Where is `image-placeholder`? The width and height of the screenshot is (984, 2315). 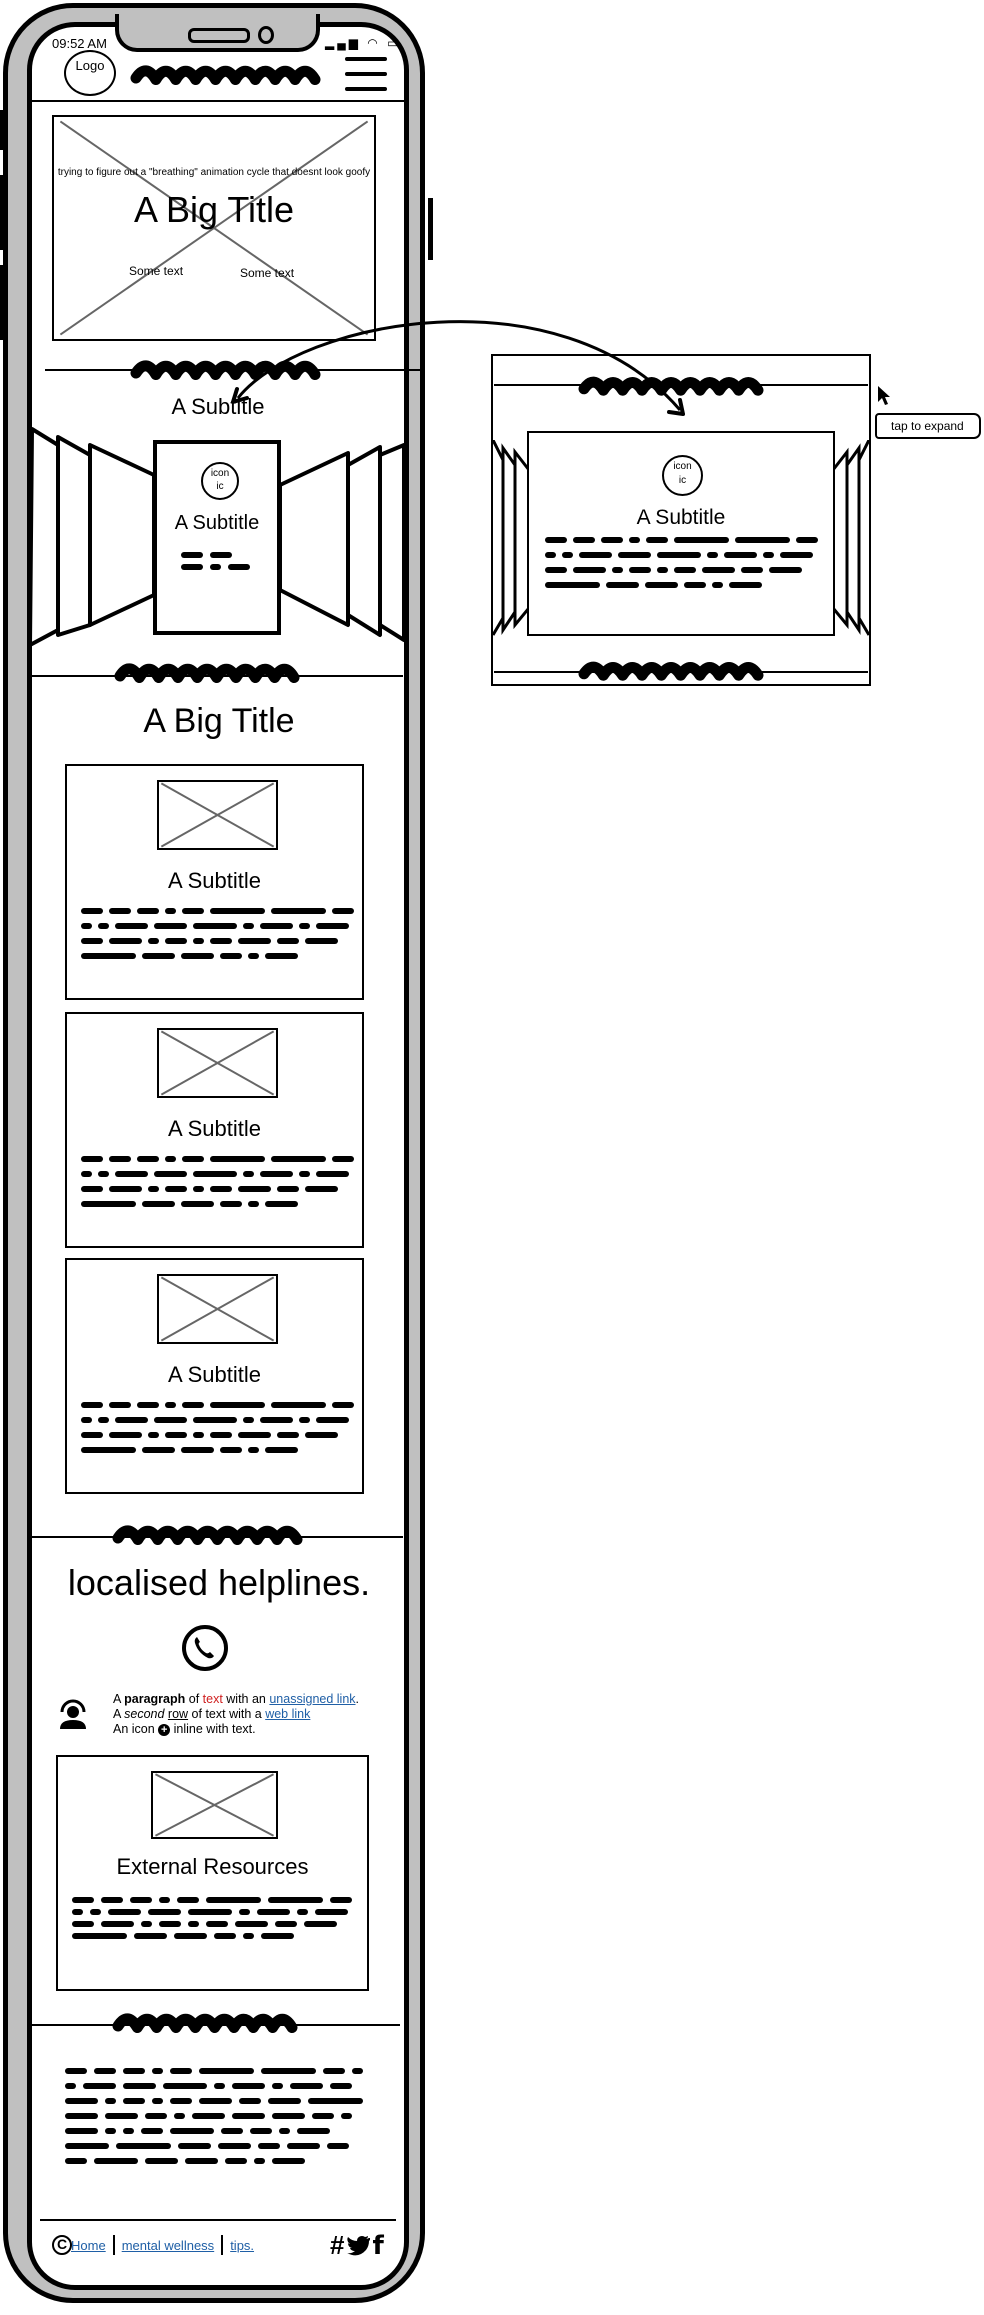
image-placeholder is located at coordinates (217, 1309).